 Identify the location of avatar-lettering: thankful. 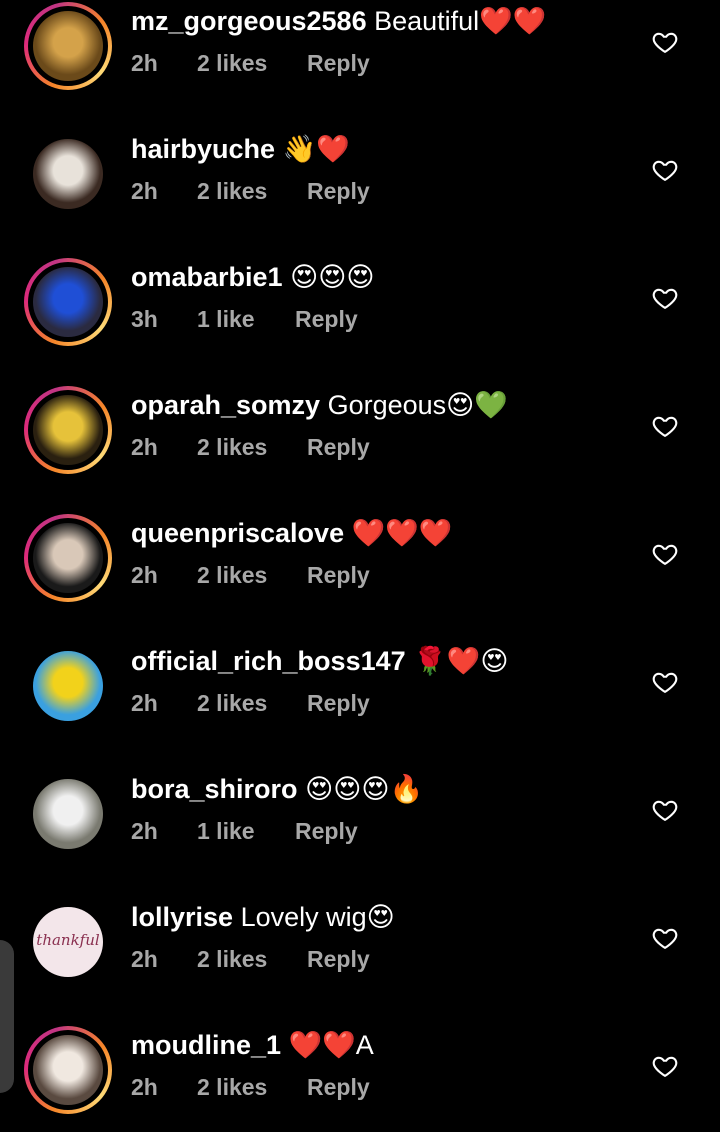
(68, 940).